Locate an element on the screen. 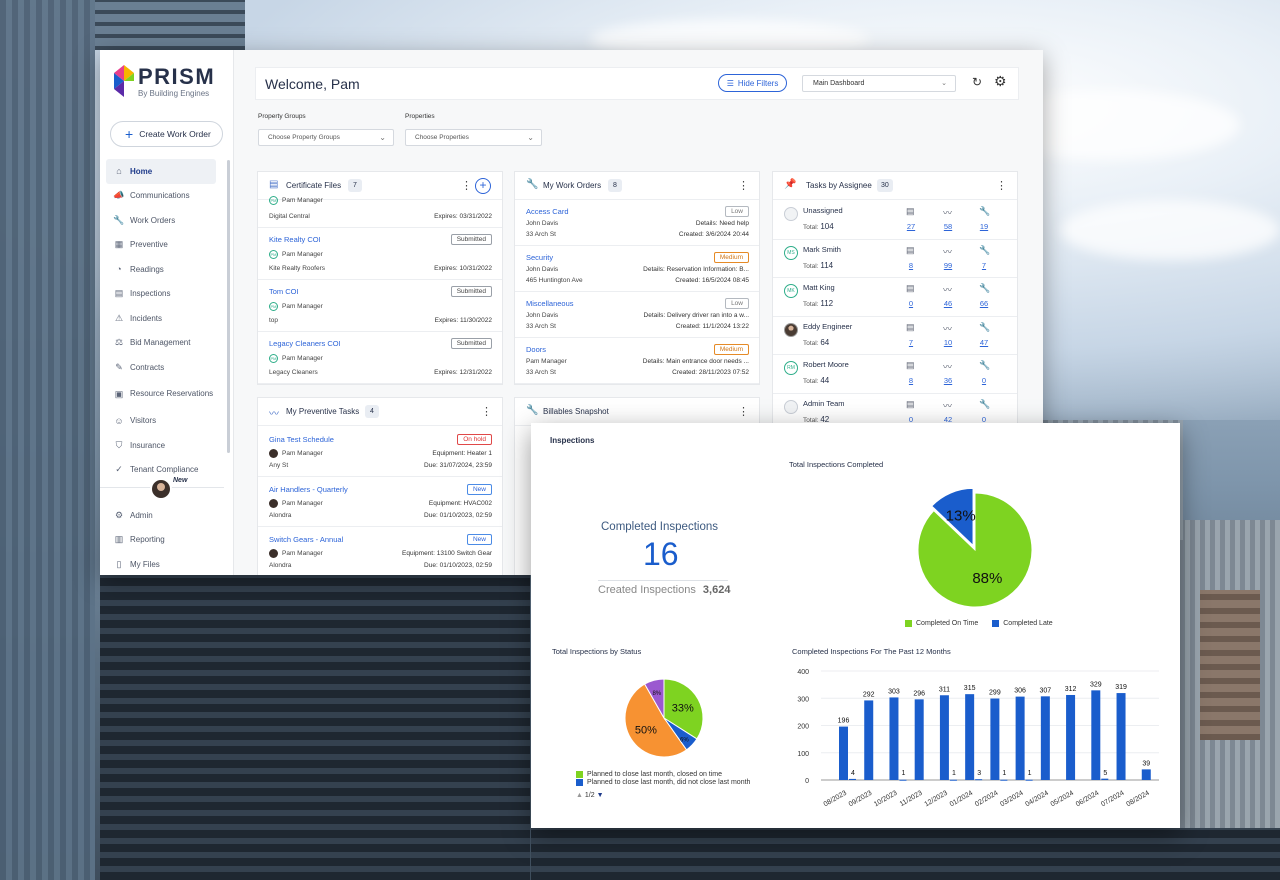 This screenshot has height=880, width=1280. sidebar-item-inspections: ▤ Inspections is located at coordinates (161, 294).